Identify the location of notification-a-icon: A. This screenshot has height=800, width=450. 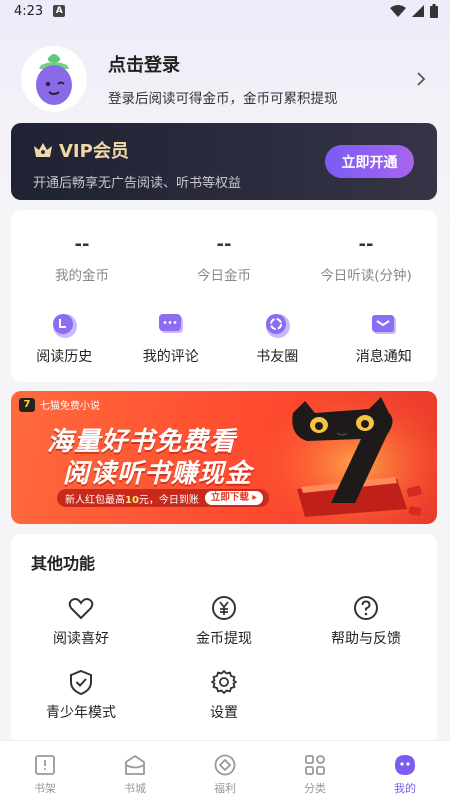
(59, 11).